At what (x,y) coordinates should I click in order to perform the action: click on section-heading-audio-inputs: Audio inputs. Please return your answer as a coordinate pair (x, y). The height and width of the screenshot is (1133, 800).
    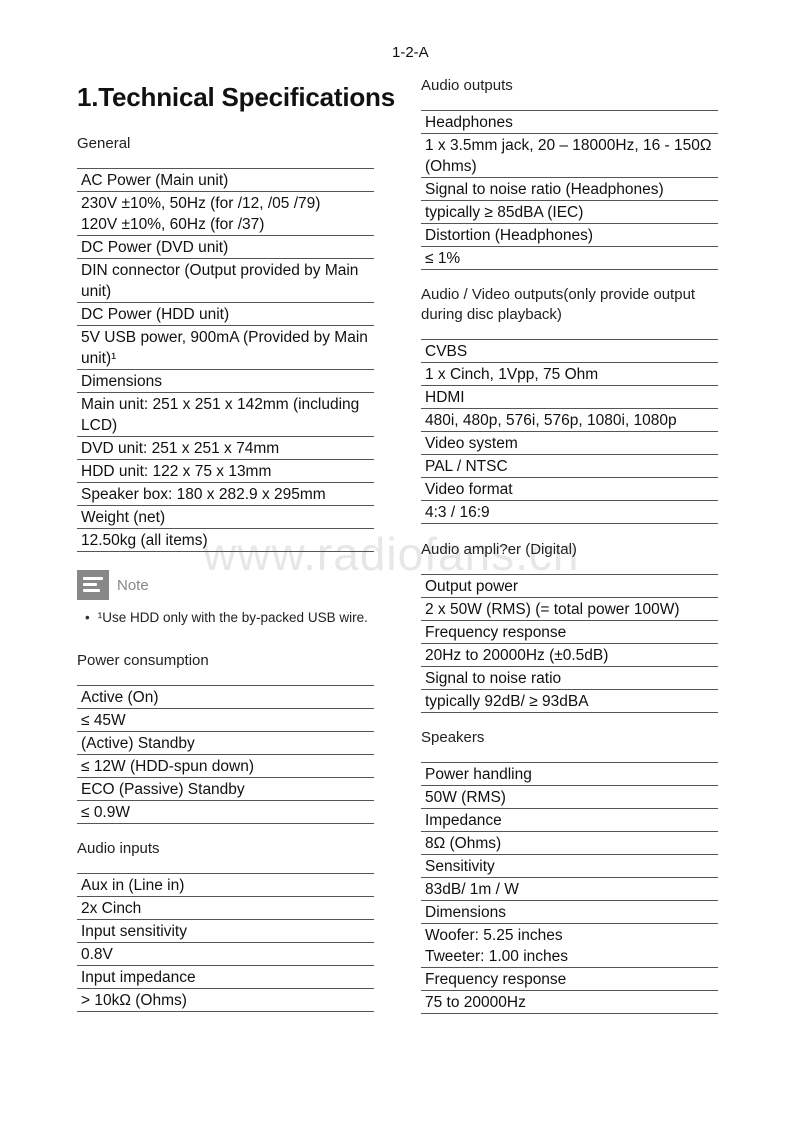
    Looking at the image, I should click on (118, 848).